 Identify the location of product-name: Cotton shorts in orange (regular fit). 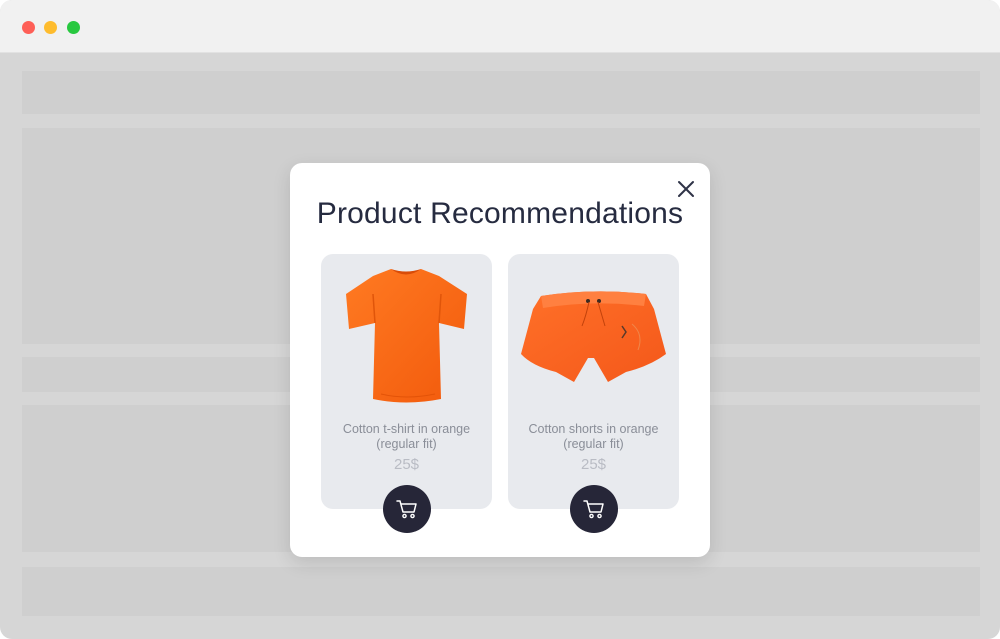
(593, 436).